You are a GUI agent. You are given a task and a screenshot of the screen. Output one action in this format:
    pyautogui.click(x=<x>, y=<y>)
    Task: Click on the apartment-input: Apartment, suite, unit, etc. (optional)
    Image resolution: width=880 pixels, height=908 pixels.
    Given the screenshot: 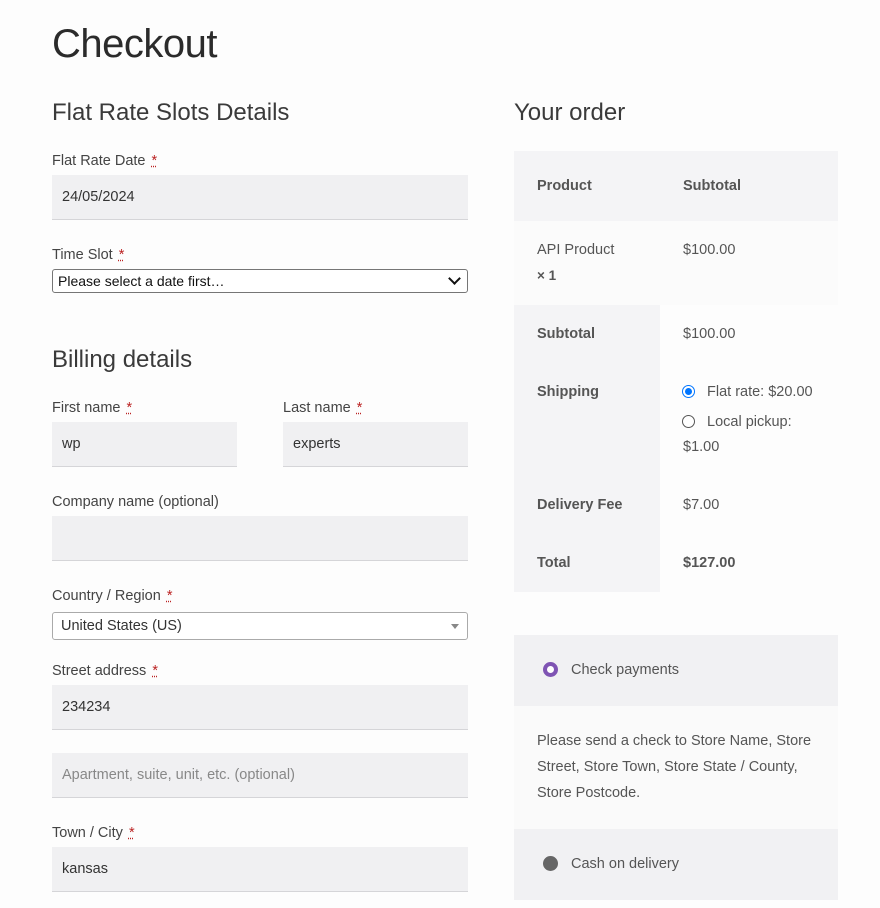 What is the action you would take?
    pyautogui.click(x=260, y=775)
    